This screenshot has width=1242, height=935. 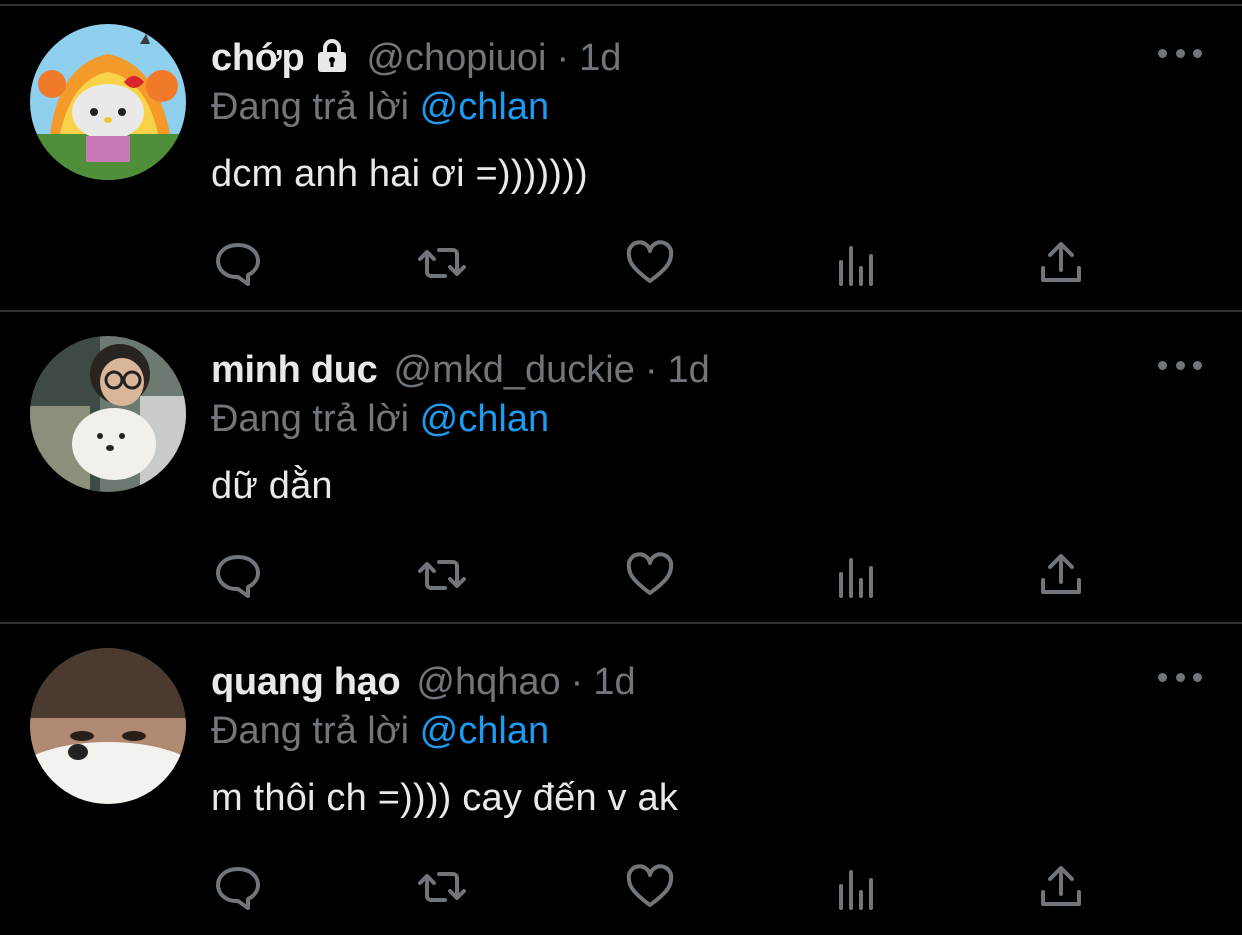 What do you see at coordinates (399, 174) in the screenshot?
I see `tweet-text: dcm anh hai ơi =)))))))` at bounding box center [399, 174].